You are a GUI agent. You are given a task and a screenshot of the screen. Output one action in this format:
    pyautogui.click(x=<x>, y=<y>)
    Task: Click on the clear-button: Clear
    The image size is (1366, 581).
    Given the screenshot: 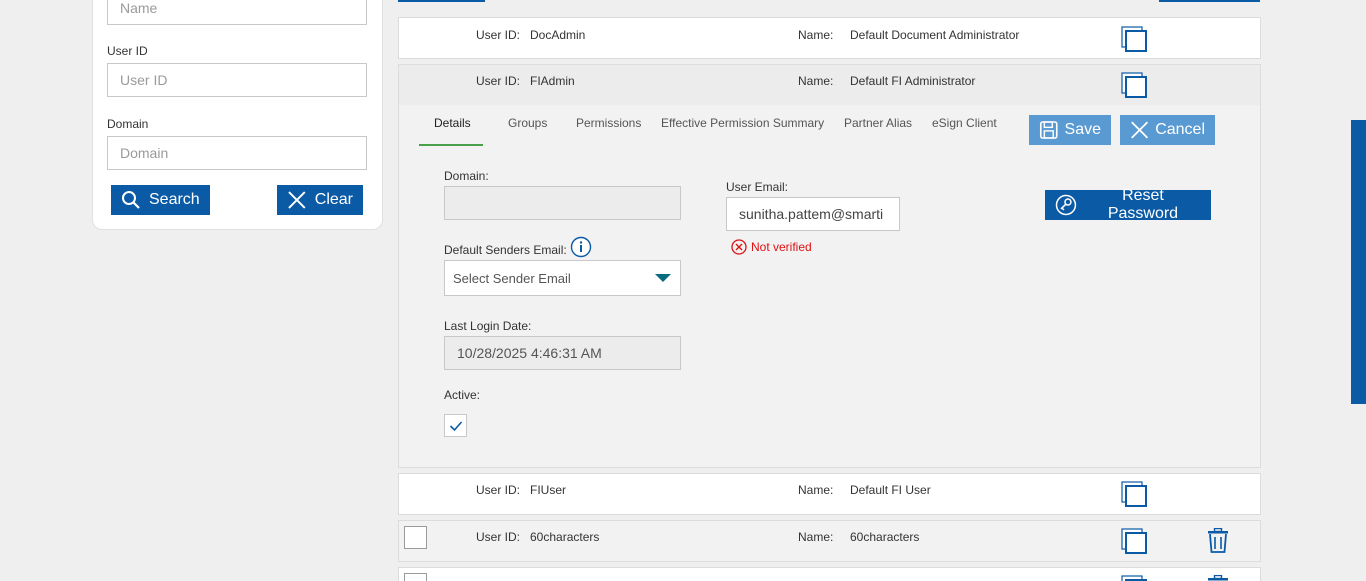 What is the action you would take?
    pyautogui.click(x=320, y=200)
    